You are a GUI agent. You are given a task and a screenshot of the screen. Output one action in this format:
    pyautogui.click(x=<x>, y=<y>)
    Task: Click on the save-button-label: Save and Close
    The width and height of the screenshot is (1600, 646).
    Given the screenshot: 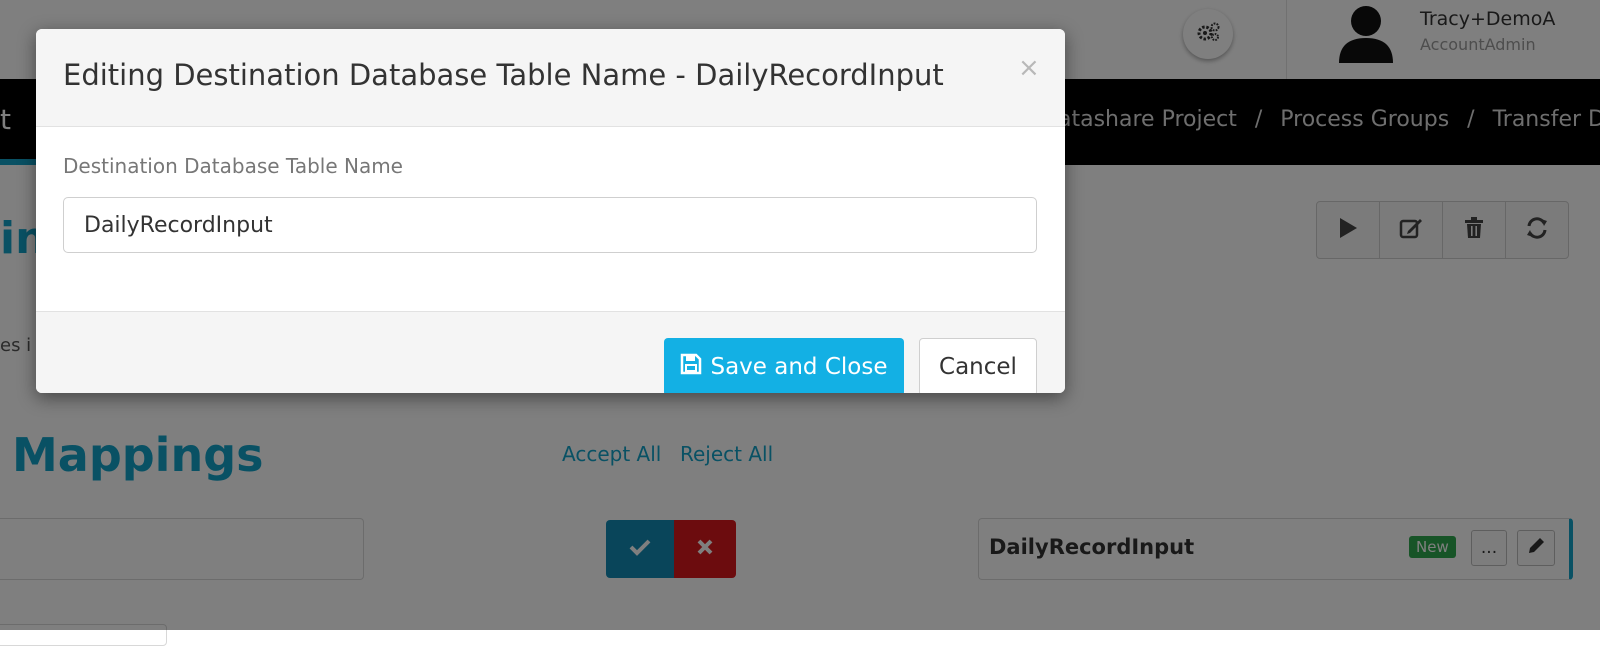 What is the action you would take?
    pyautogui.click(x=799, y=367)
    